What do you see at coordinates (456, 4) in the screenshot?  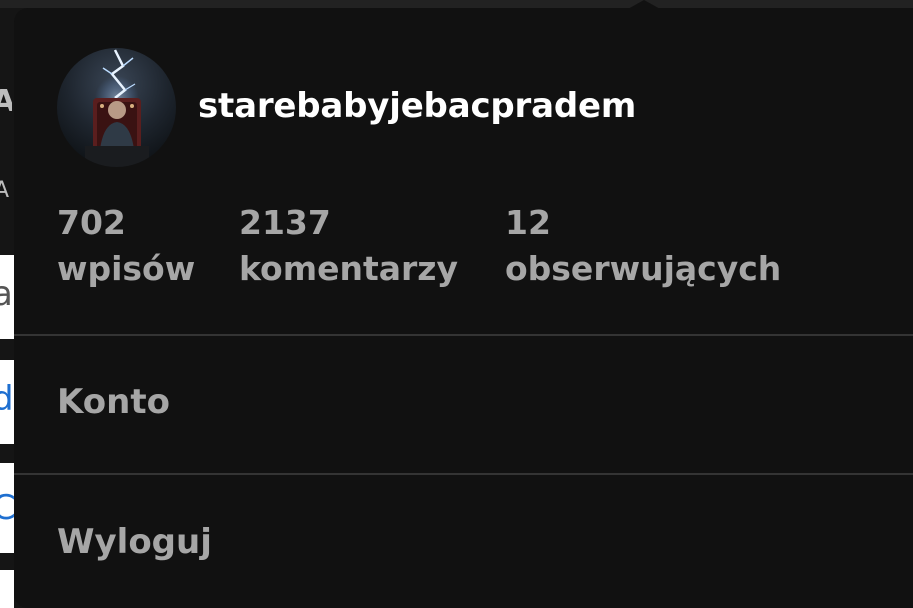 I see `background-top-bar` at bounding box center [456, 4].